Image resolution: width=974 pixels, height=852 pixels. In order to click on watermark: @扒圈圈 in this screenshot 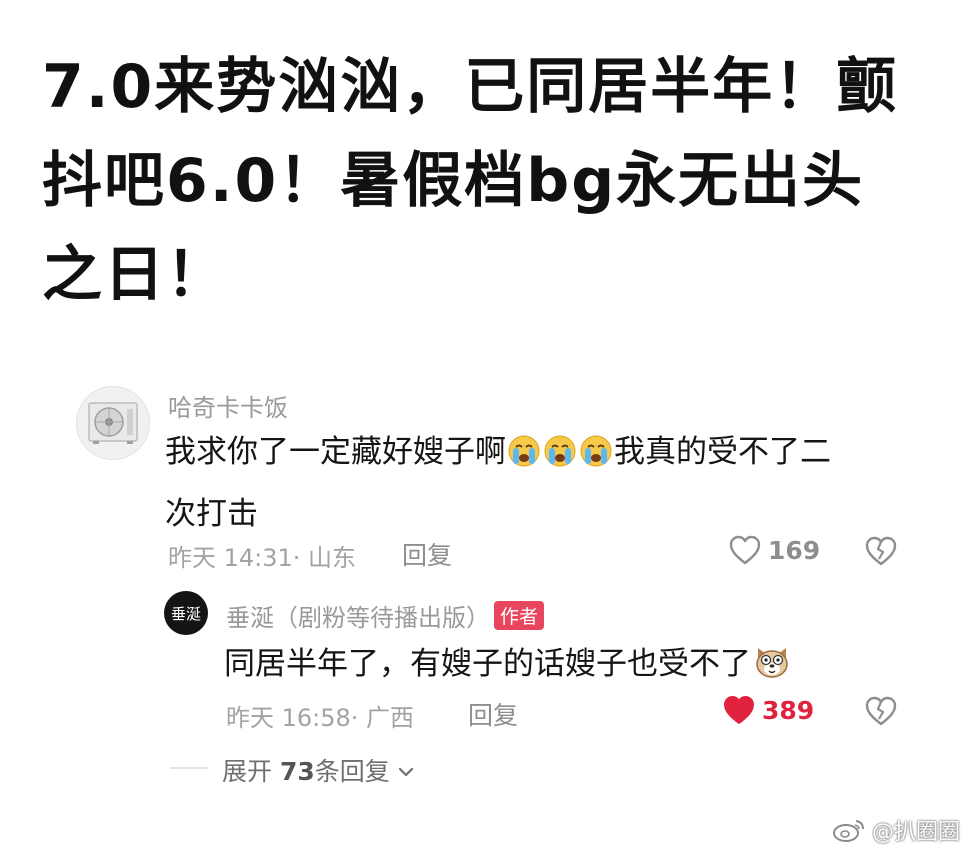, I will do `click(896, 830)`.